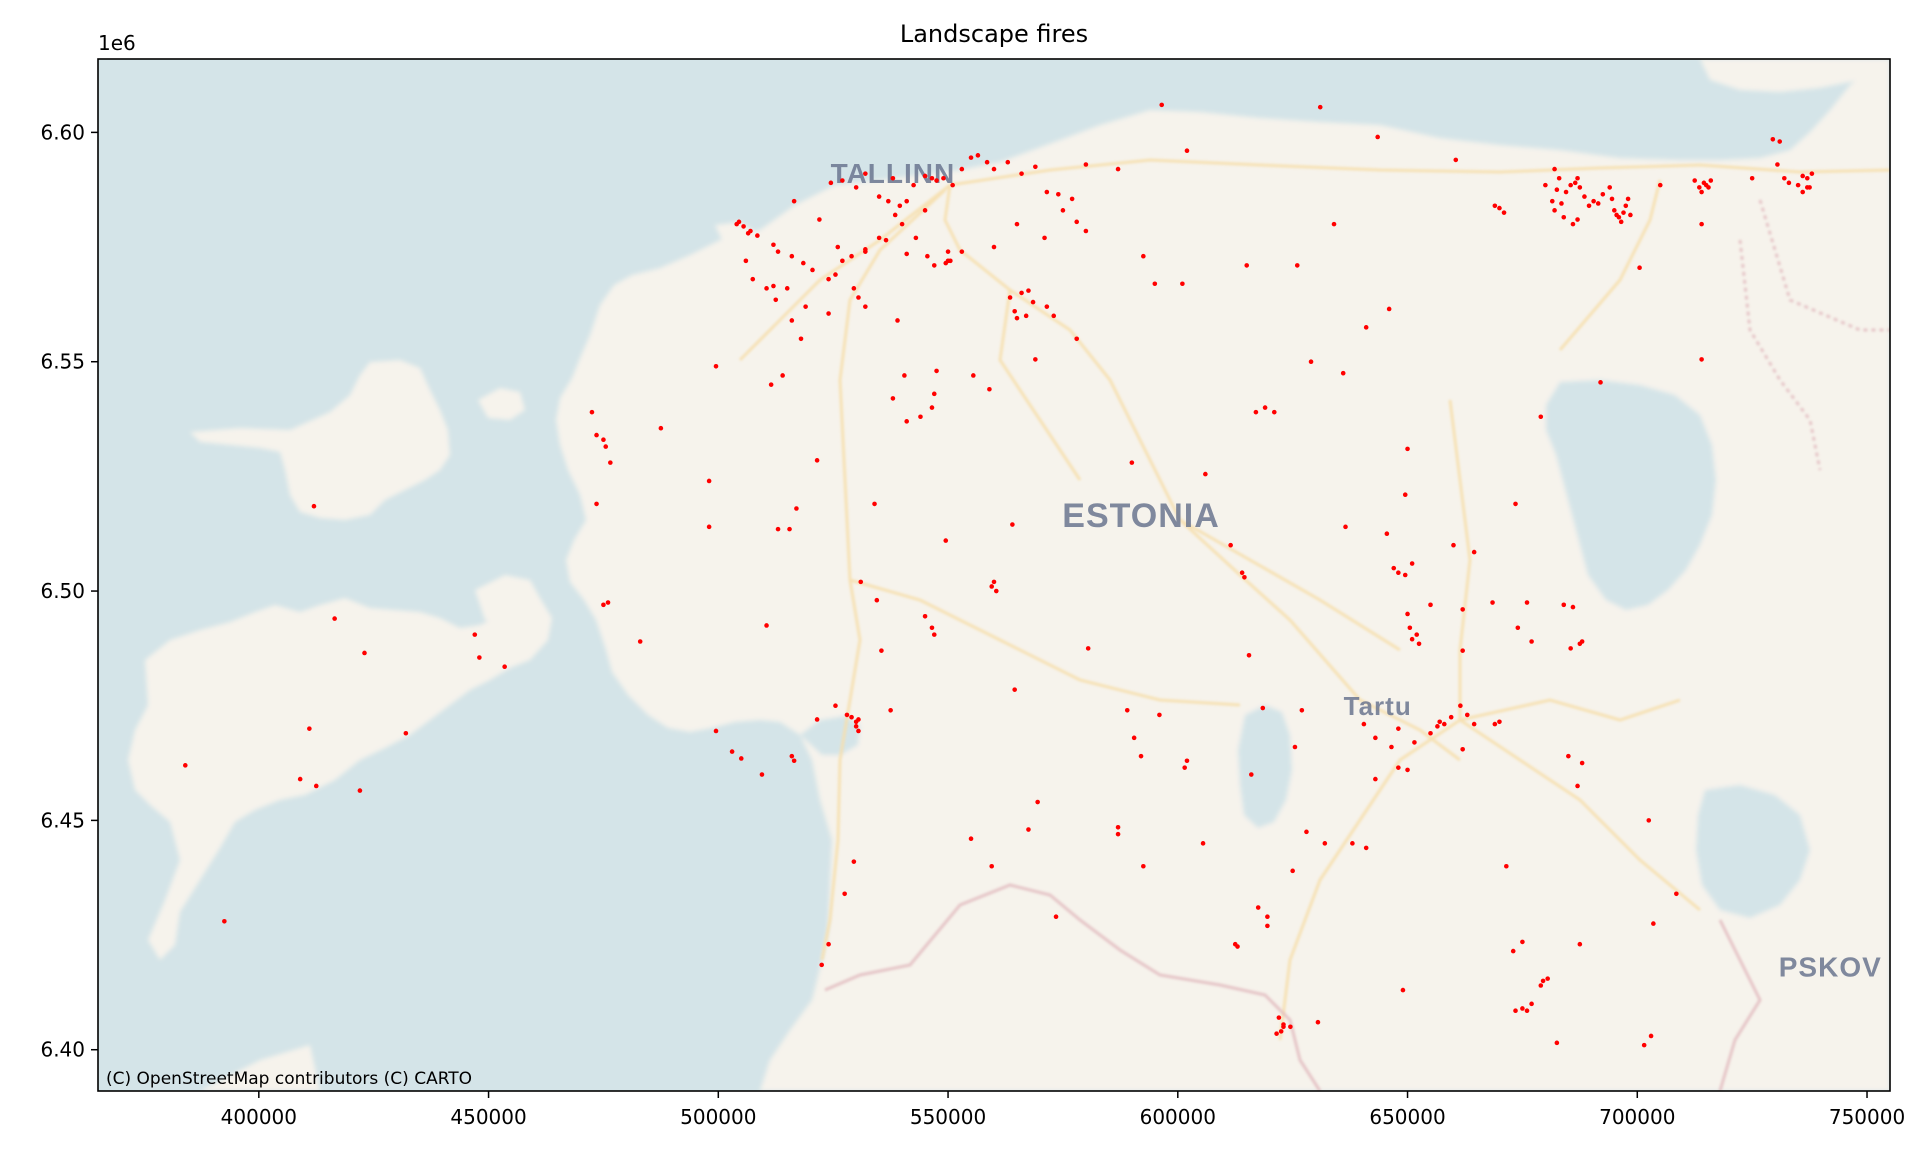 This screenshot has width=1929, height=1157. What do you see at coordinates (117, 43) in the screenshot?
I see `y-offset-label: 1e6` at bounding box center [117, 43].